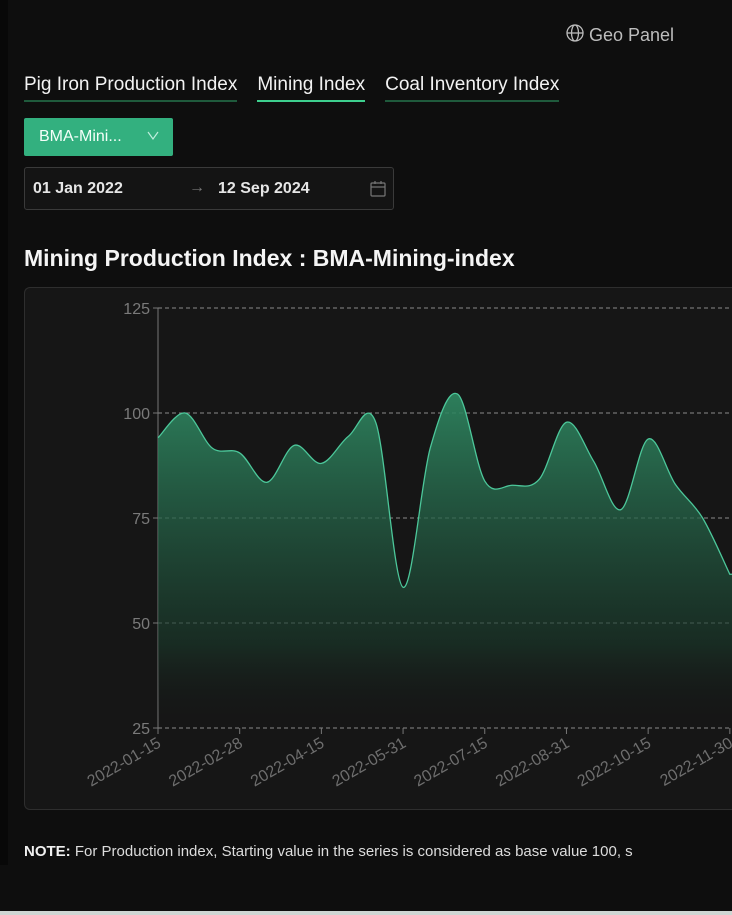 The image size is (732, 915). What do you see at coordinates (632, 35) in the screenshot?
I see `geo-panel-label: Geo Panel` at bounding box center [632, 35].